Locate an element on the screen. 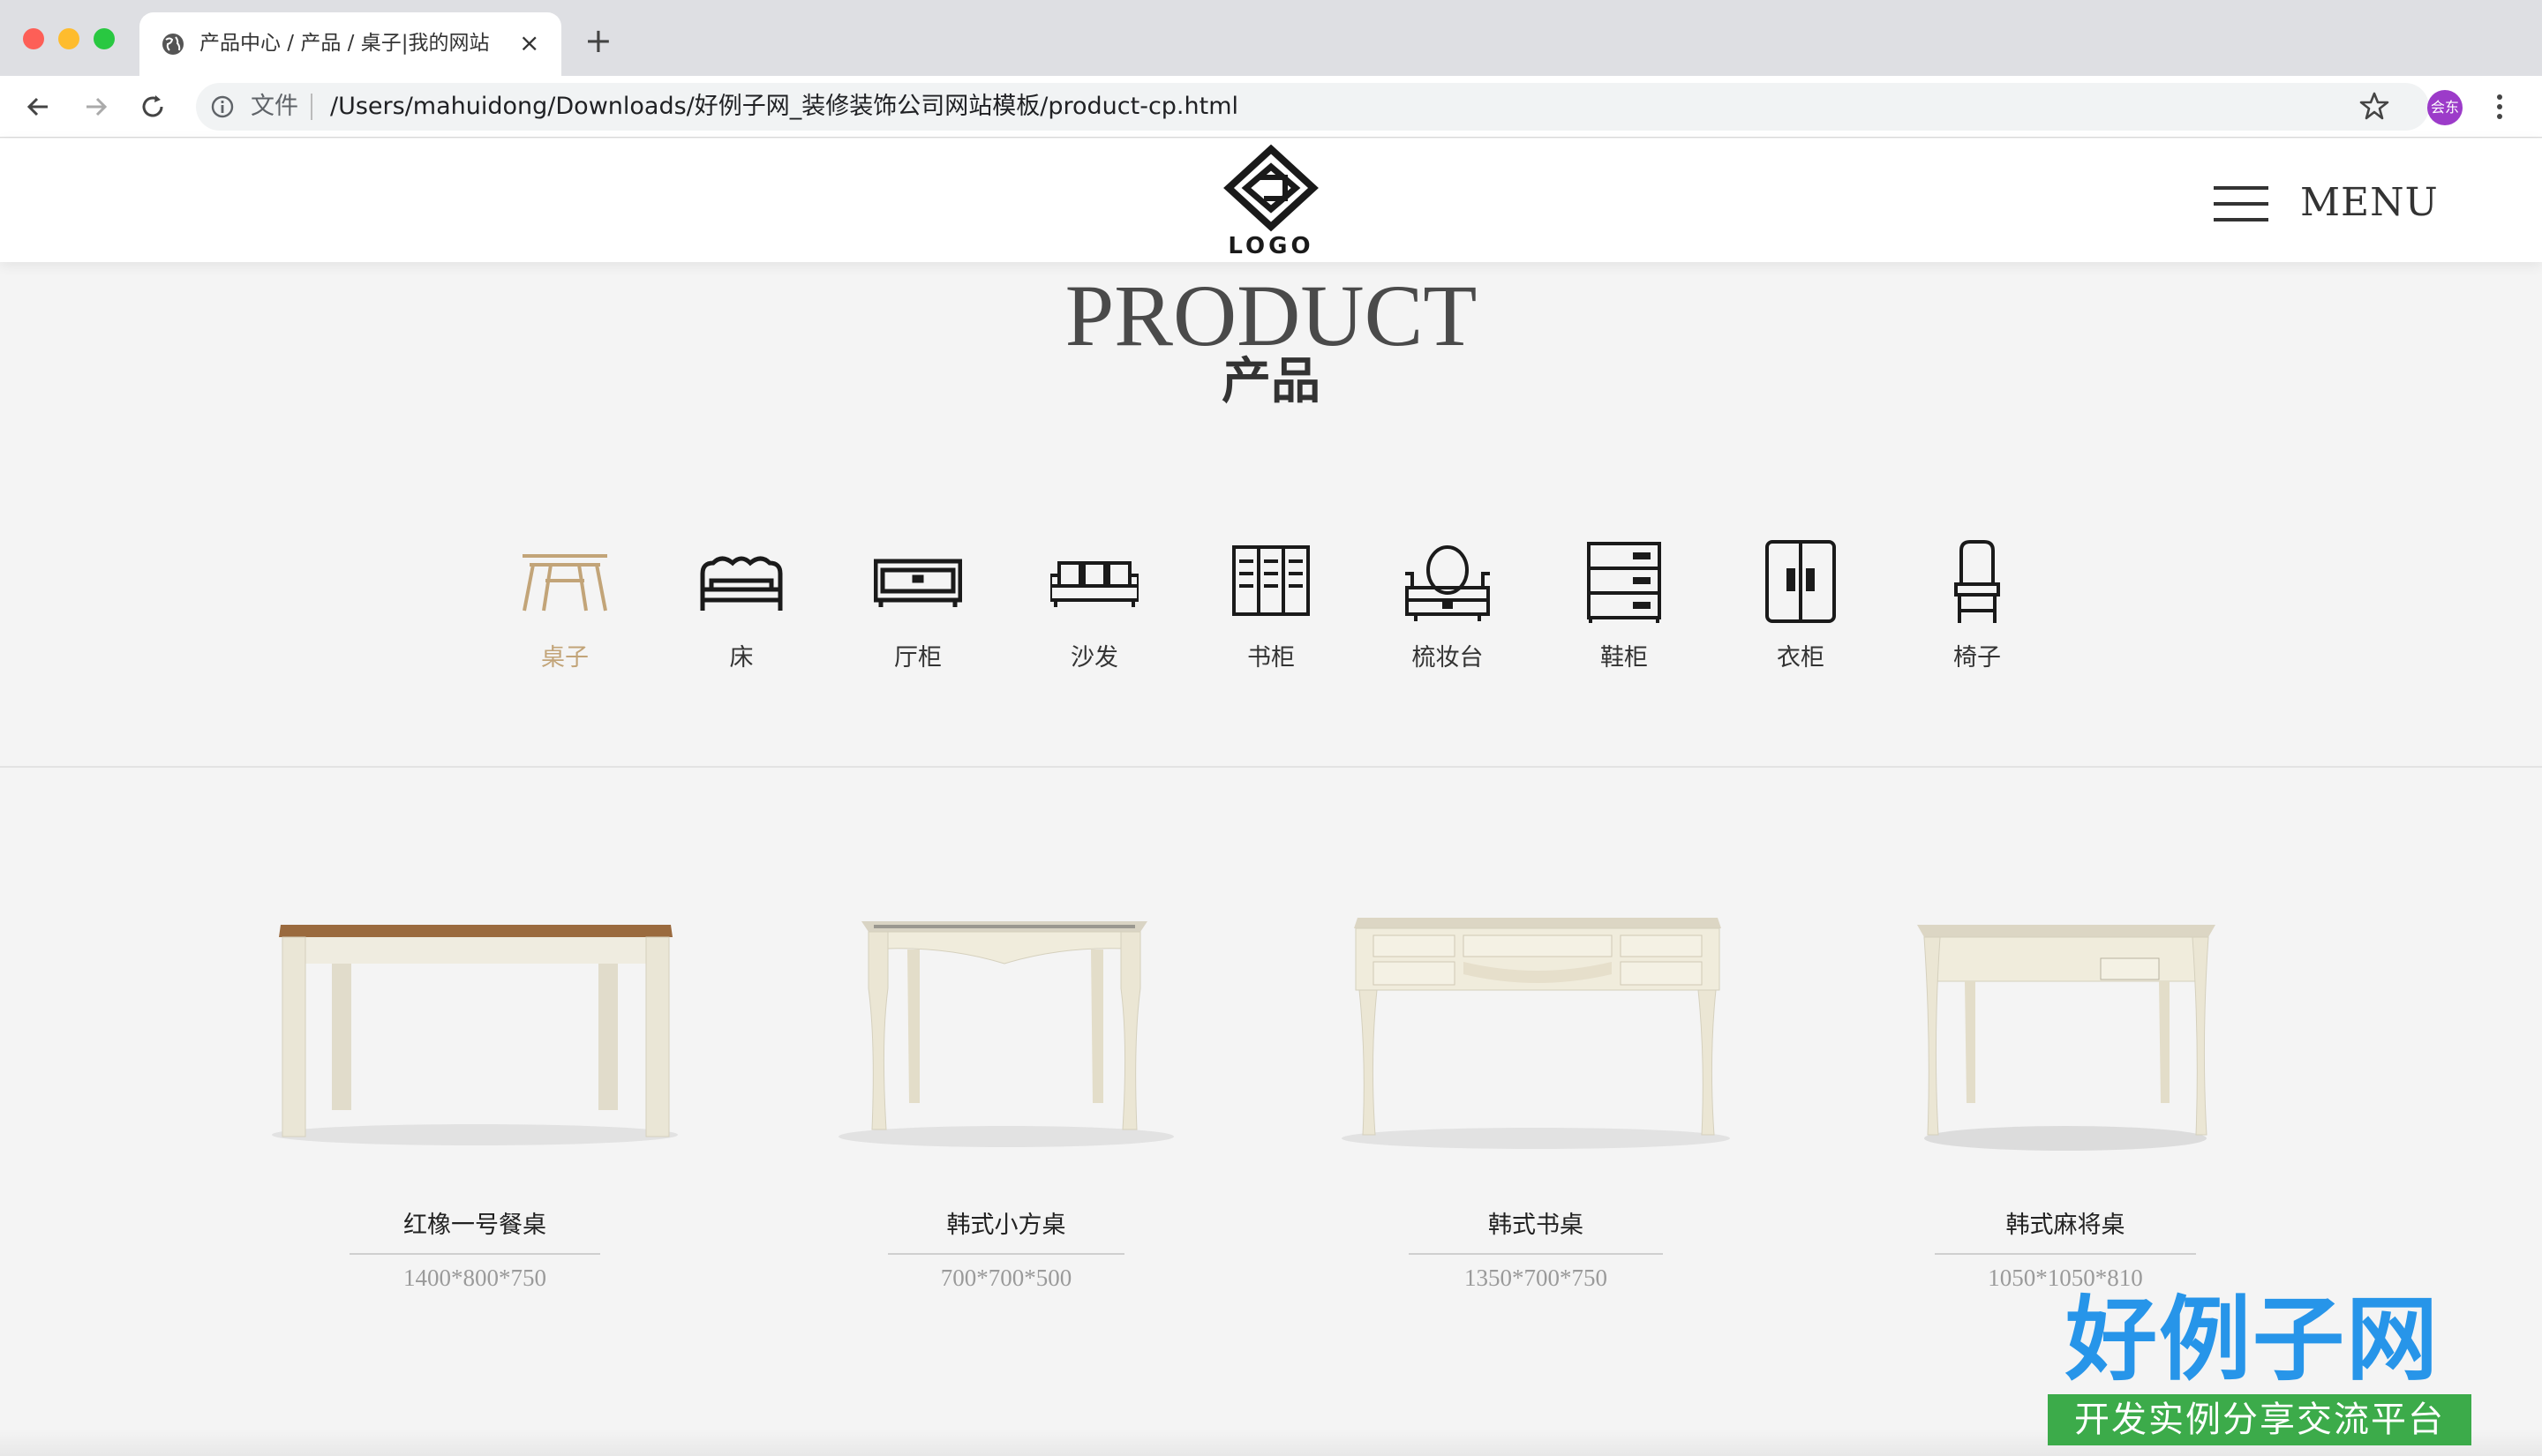 Image resolution: width=2542 pixels, height=1456 pixels. tv-cabinet-icon is located at coordinates (918, 583).